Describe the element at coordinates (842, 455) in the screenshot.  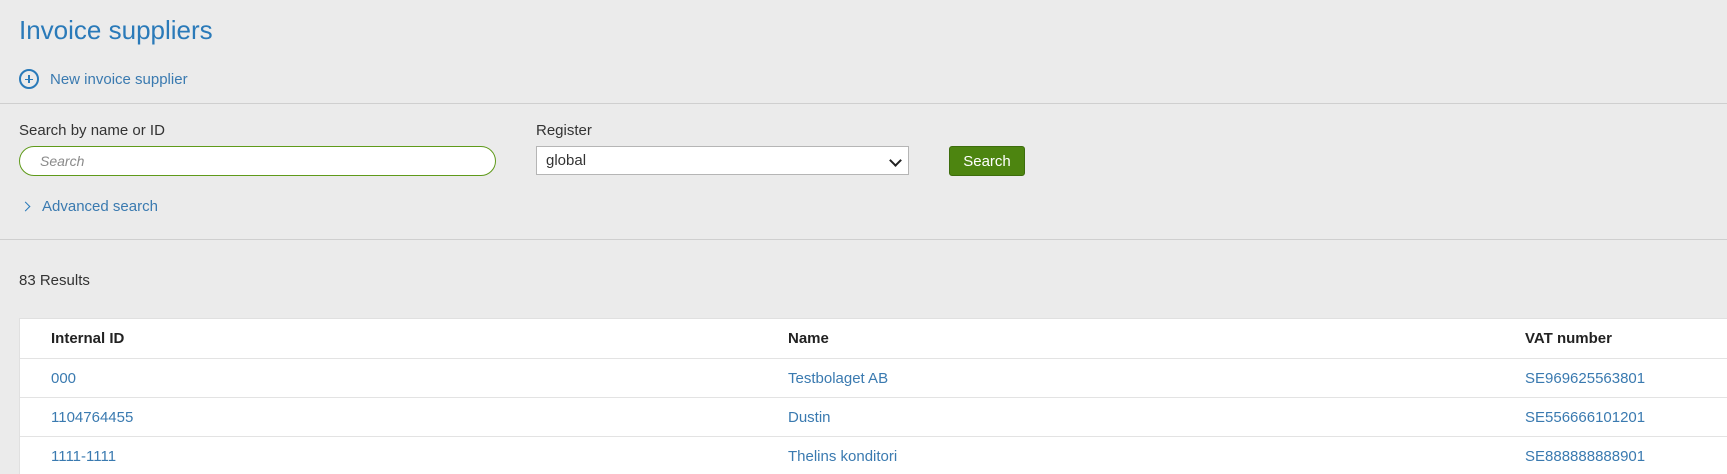
I see `supplier-name-link: Thelins konditori` at that location.